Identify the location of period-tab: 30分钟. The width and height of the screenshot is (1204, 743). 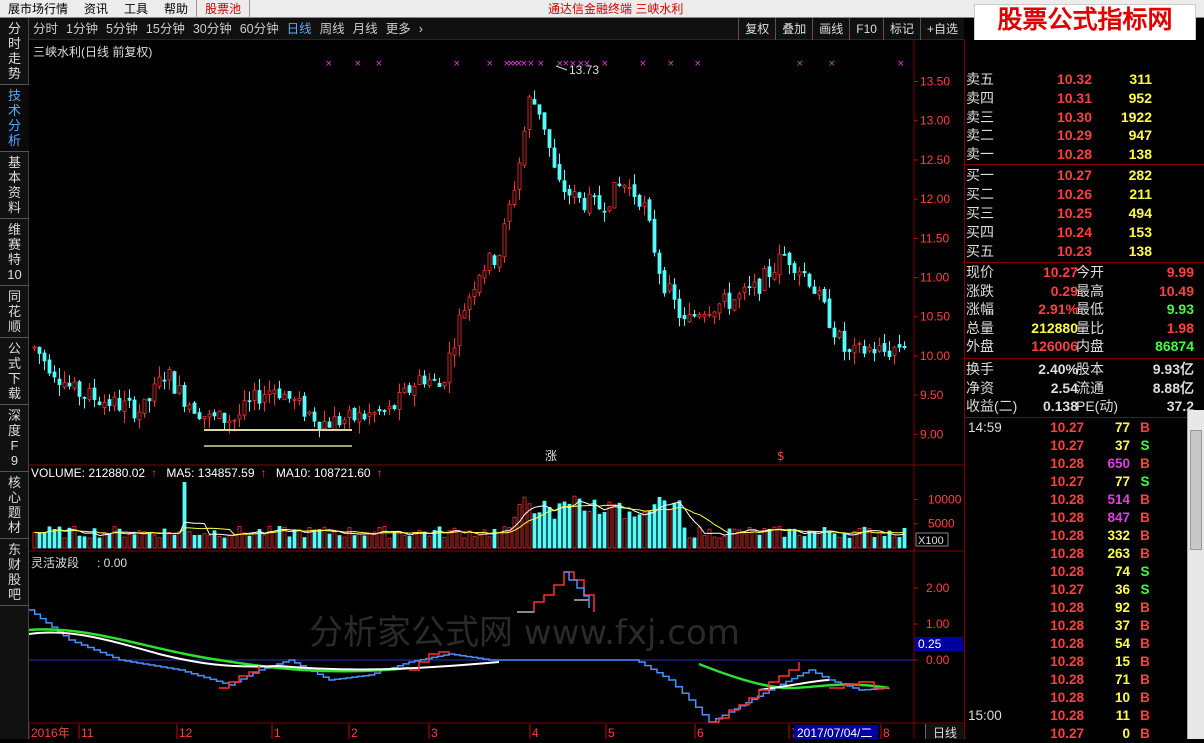
(212, 29).